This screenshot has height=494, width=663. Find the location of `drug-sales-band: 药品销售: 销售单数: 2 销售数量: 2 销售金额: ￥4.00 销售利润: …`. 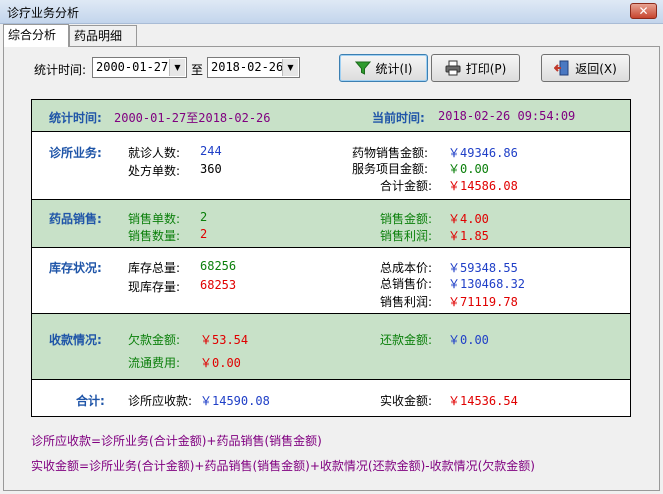

drug-sales-band: 药品销售: 销售单数: 2 销售数量: 2 销售金额: ￥4.00 销售利润: … is located at coordinates (331, 224).